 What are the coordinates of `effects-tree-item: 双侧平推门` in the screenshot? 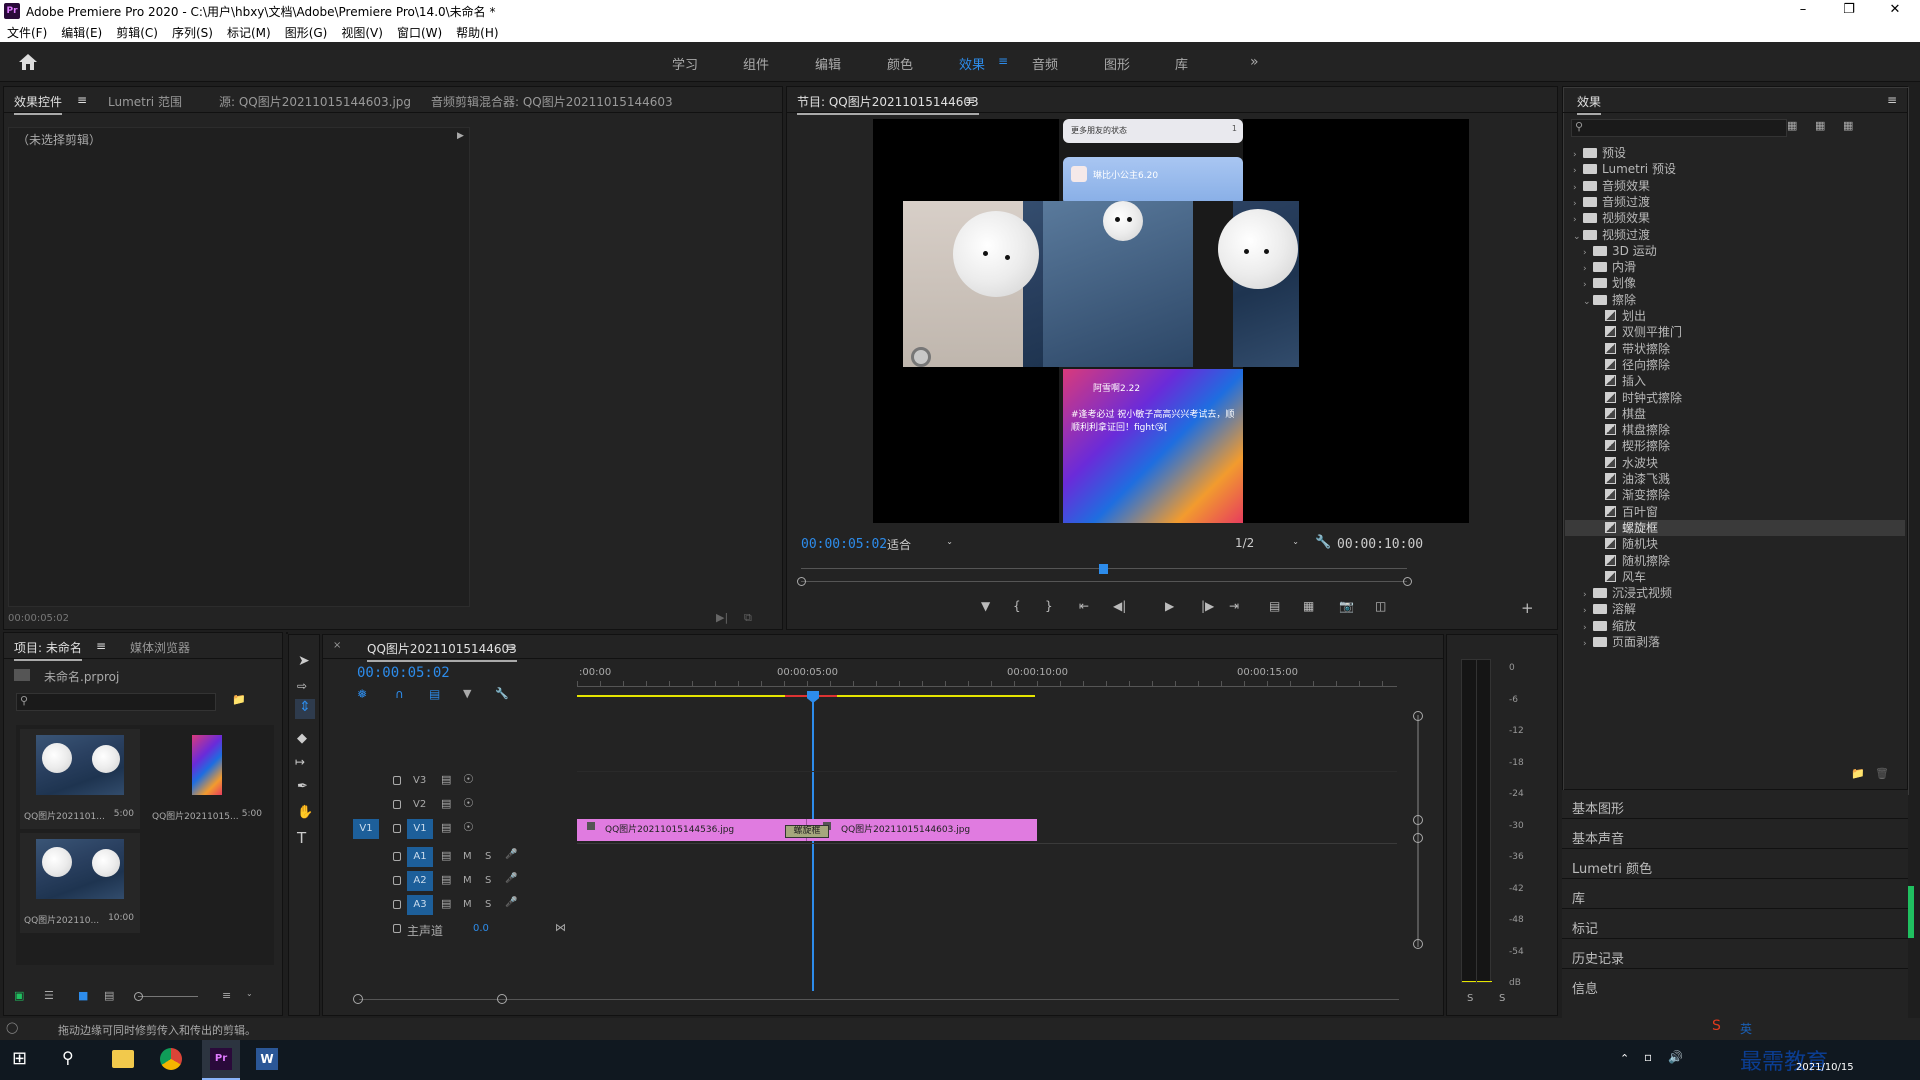 It's located at (1735, 332).